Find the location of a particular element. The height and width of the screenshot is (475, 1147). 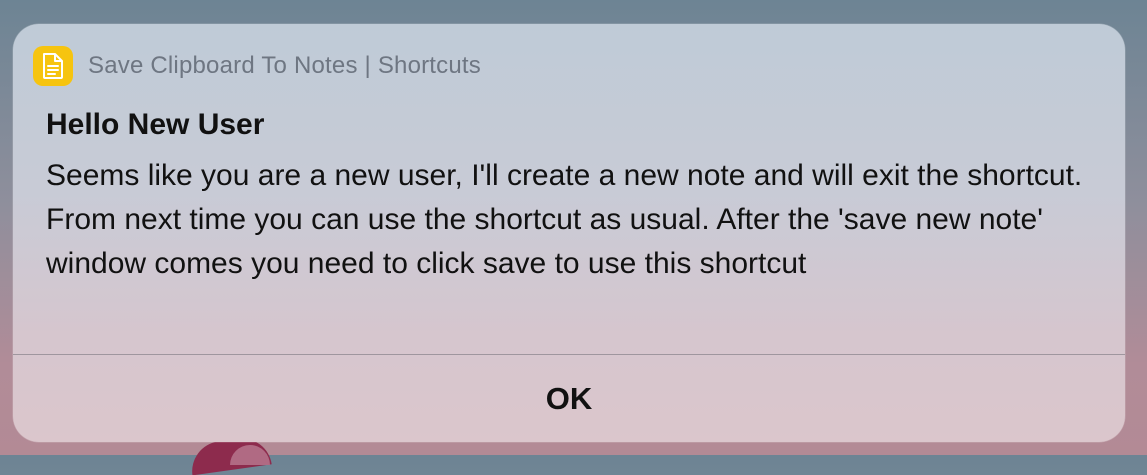

dialog-header: Save Clipboard To Notes | Shortcuts is located at coordinates (257, 66).